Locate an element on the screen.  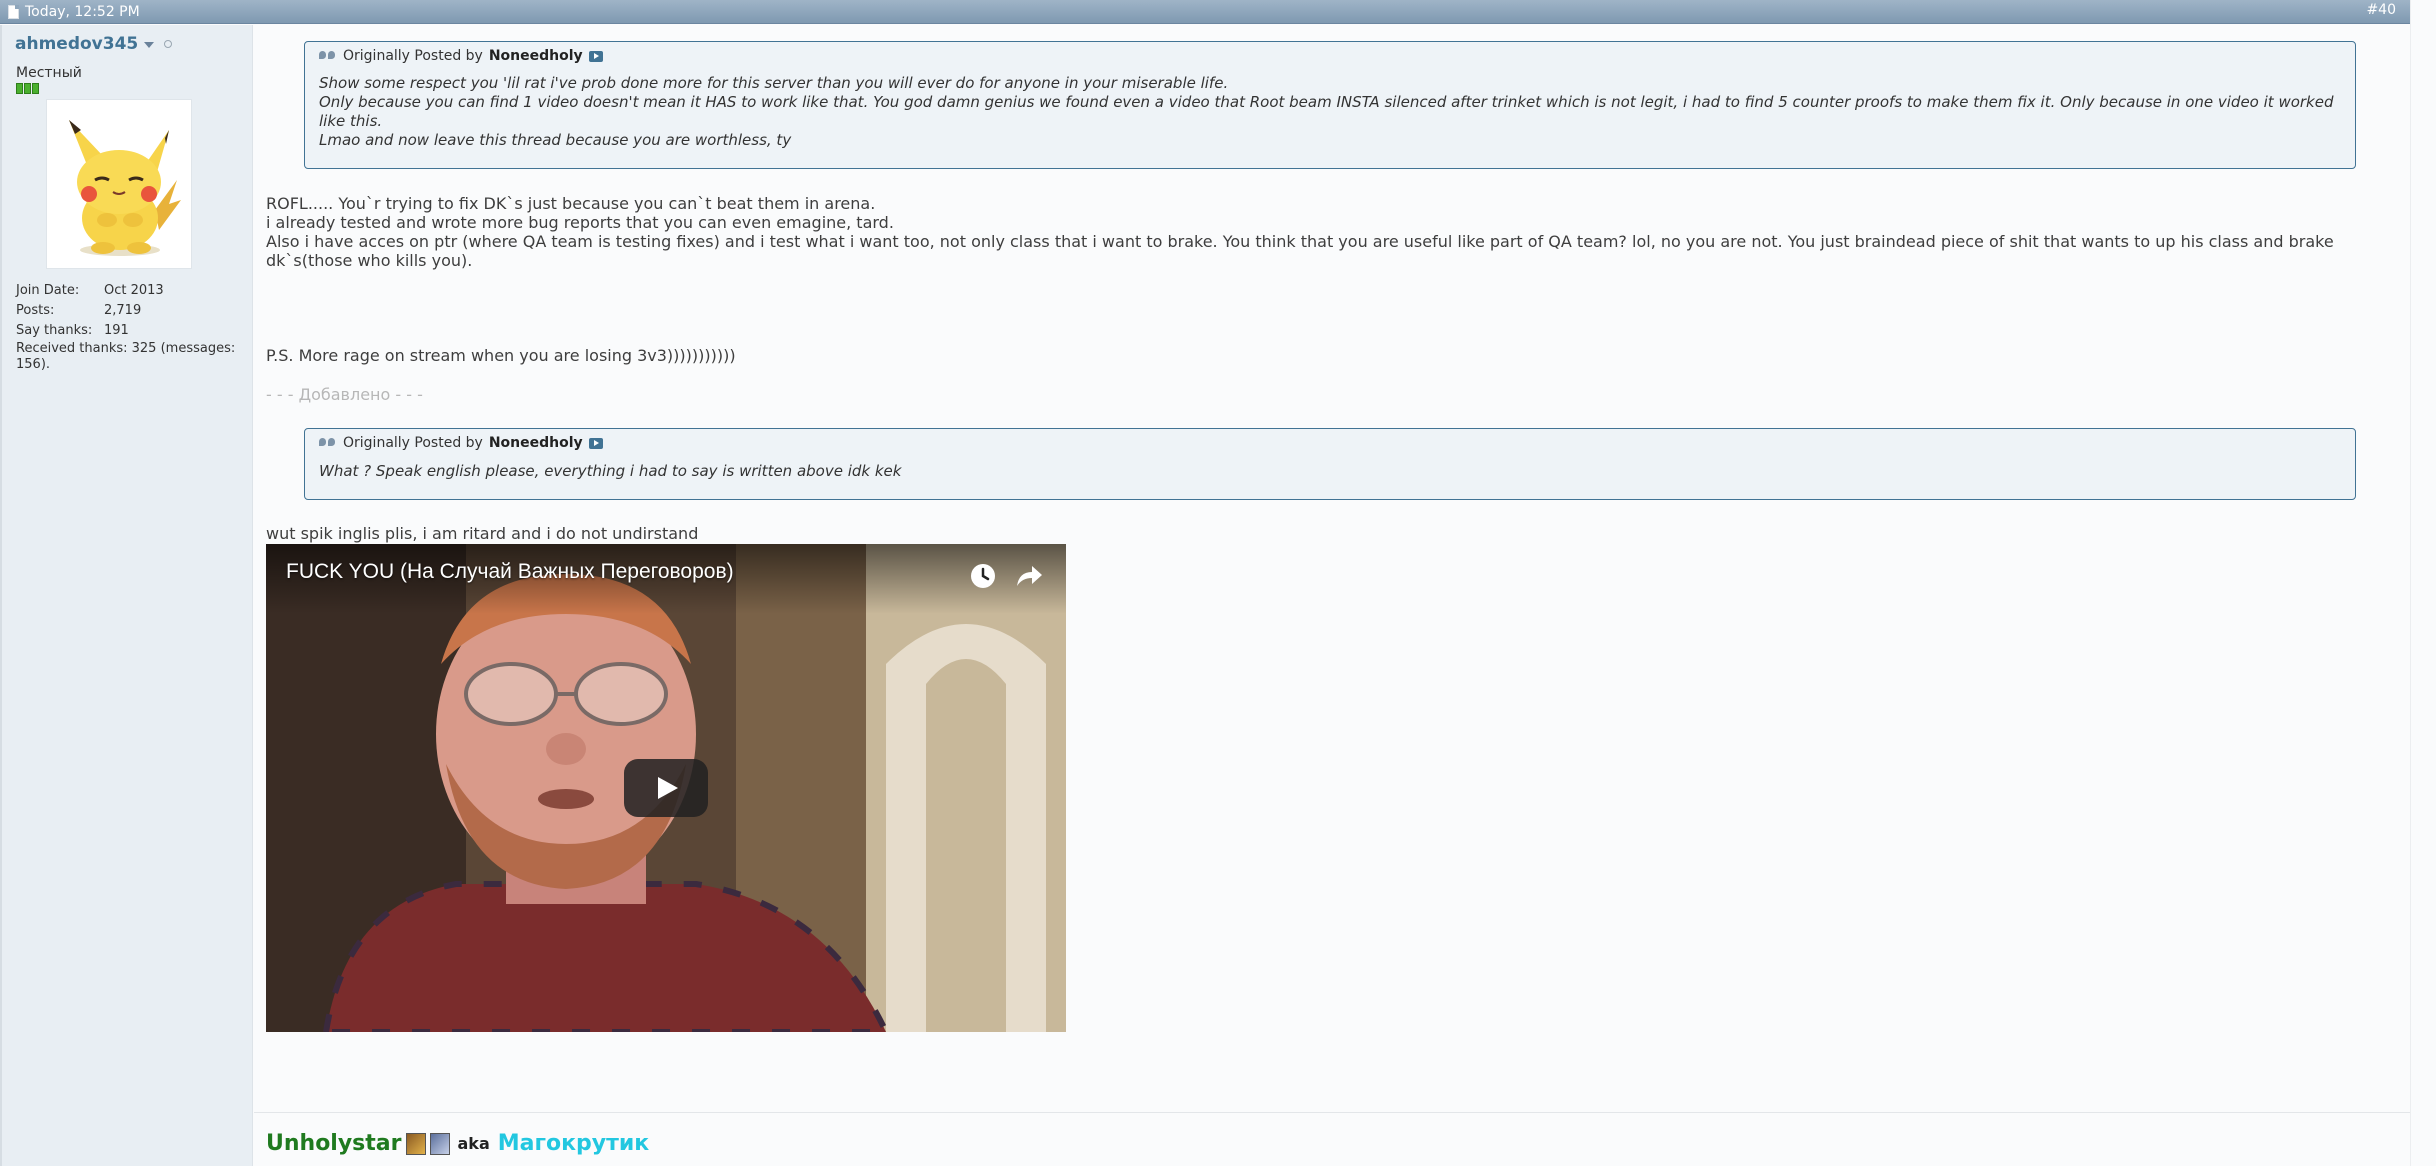
stat-label: Join Date: is located at coordinates (48, 290).